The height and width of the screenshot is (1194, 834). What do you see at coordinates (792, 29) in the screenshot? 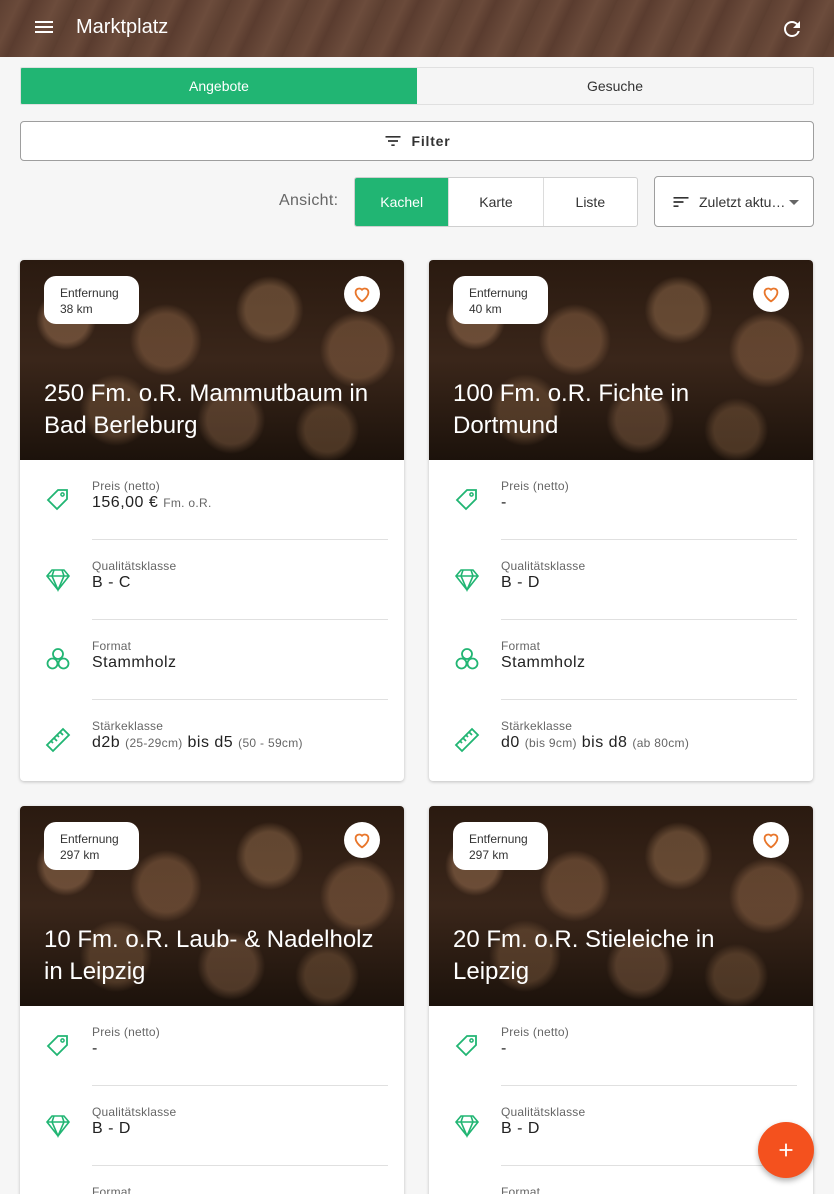
I see `refresh-icon` at bounding box center [792, 29].